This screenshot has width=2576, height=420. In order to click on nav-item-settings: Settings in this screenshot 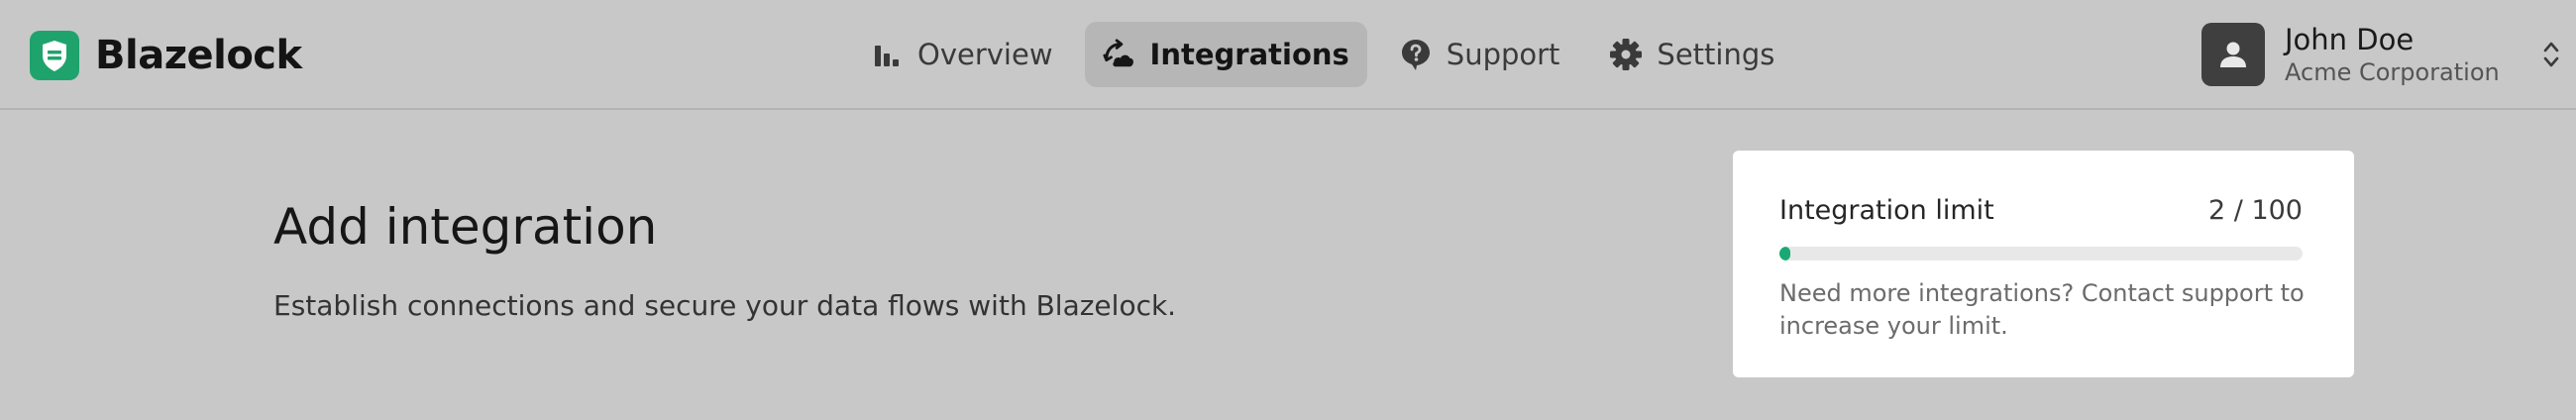, I will do `click(1691, 54)`.